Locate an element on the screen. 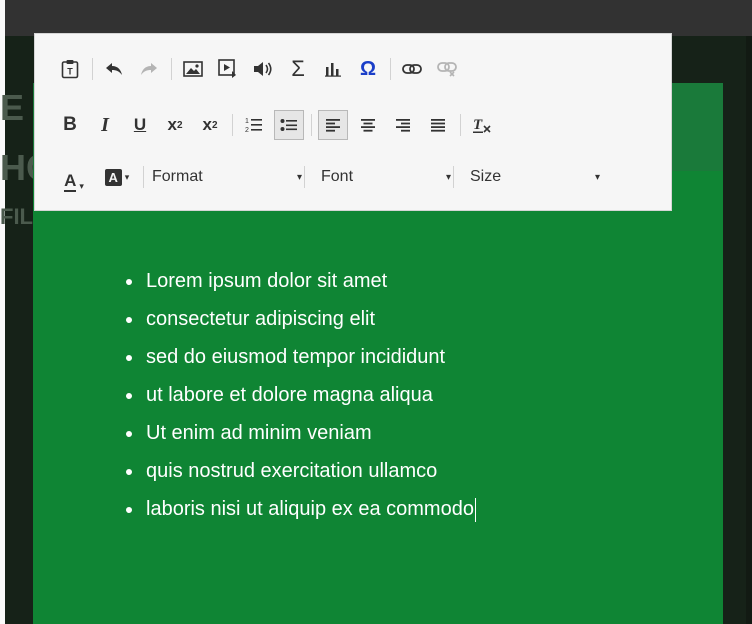  right-edge is located at coordinates (749, 330).